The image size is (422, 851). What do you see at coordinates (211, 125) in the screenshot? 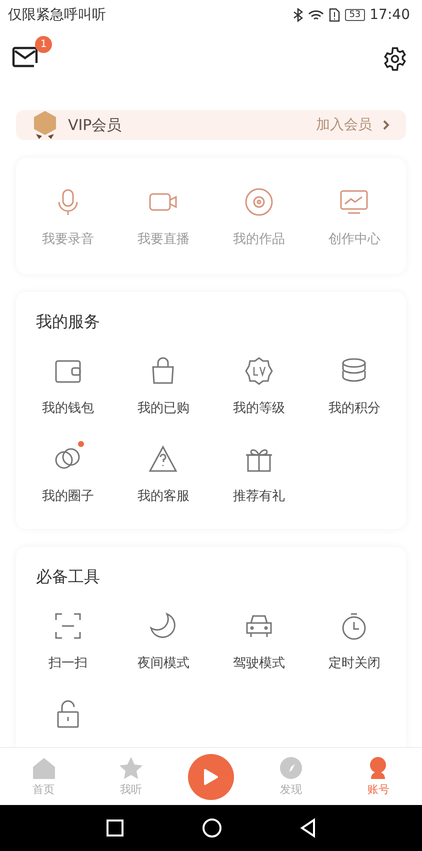
I see `vip-banner: VIP会员 加入会员` at bounding box center [211, 125].